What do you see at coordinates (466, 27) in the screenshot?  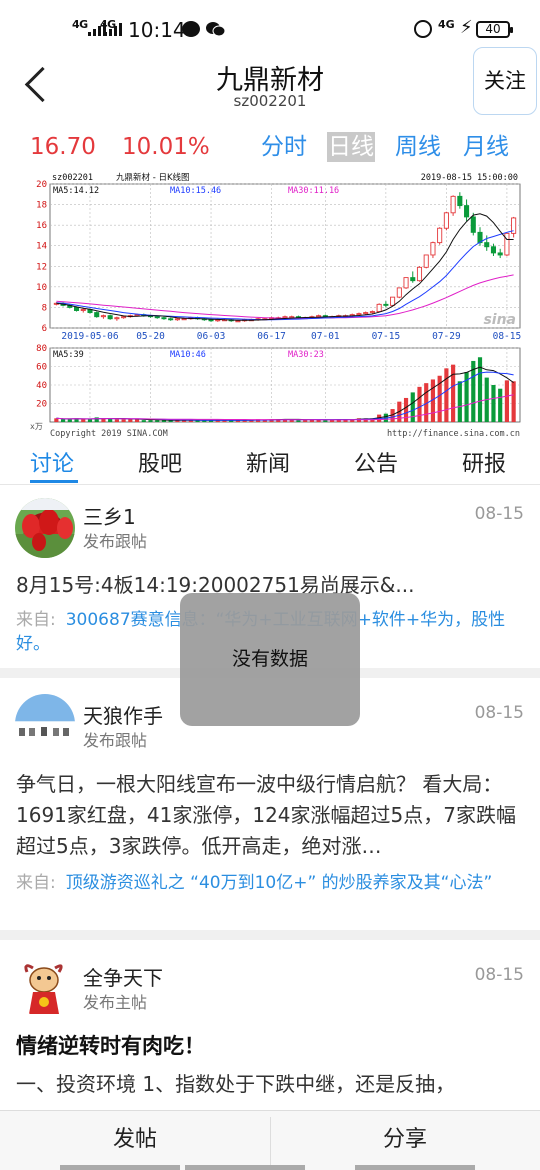 I see `charging-icon: ⚡` at bounding box center [466, 27].